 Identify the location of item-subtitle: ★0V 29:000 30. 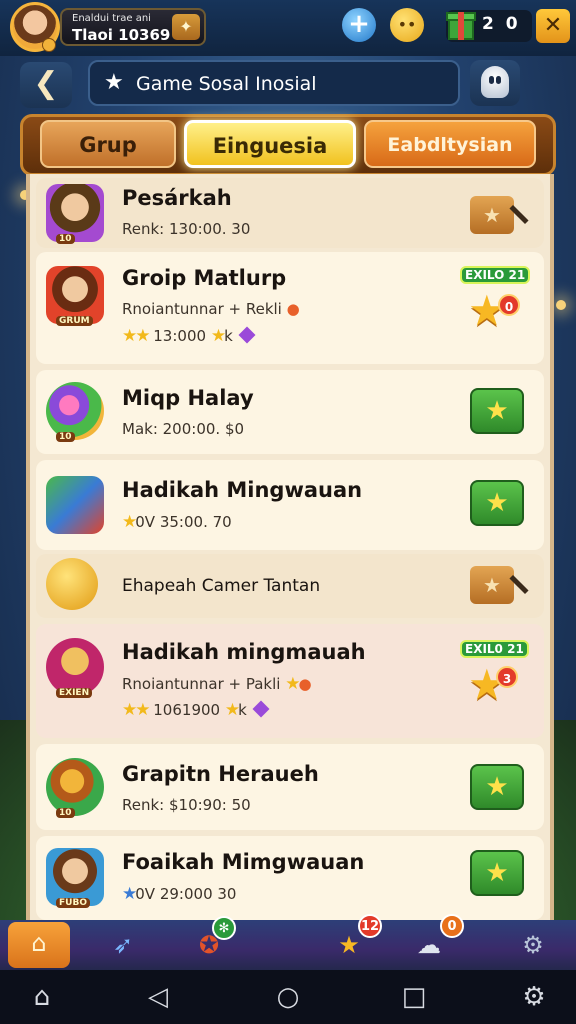
(179, 894).